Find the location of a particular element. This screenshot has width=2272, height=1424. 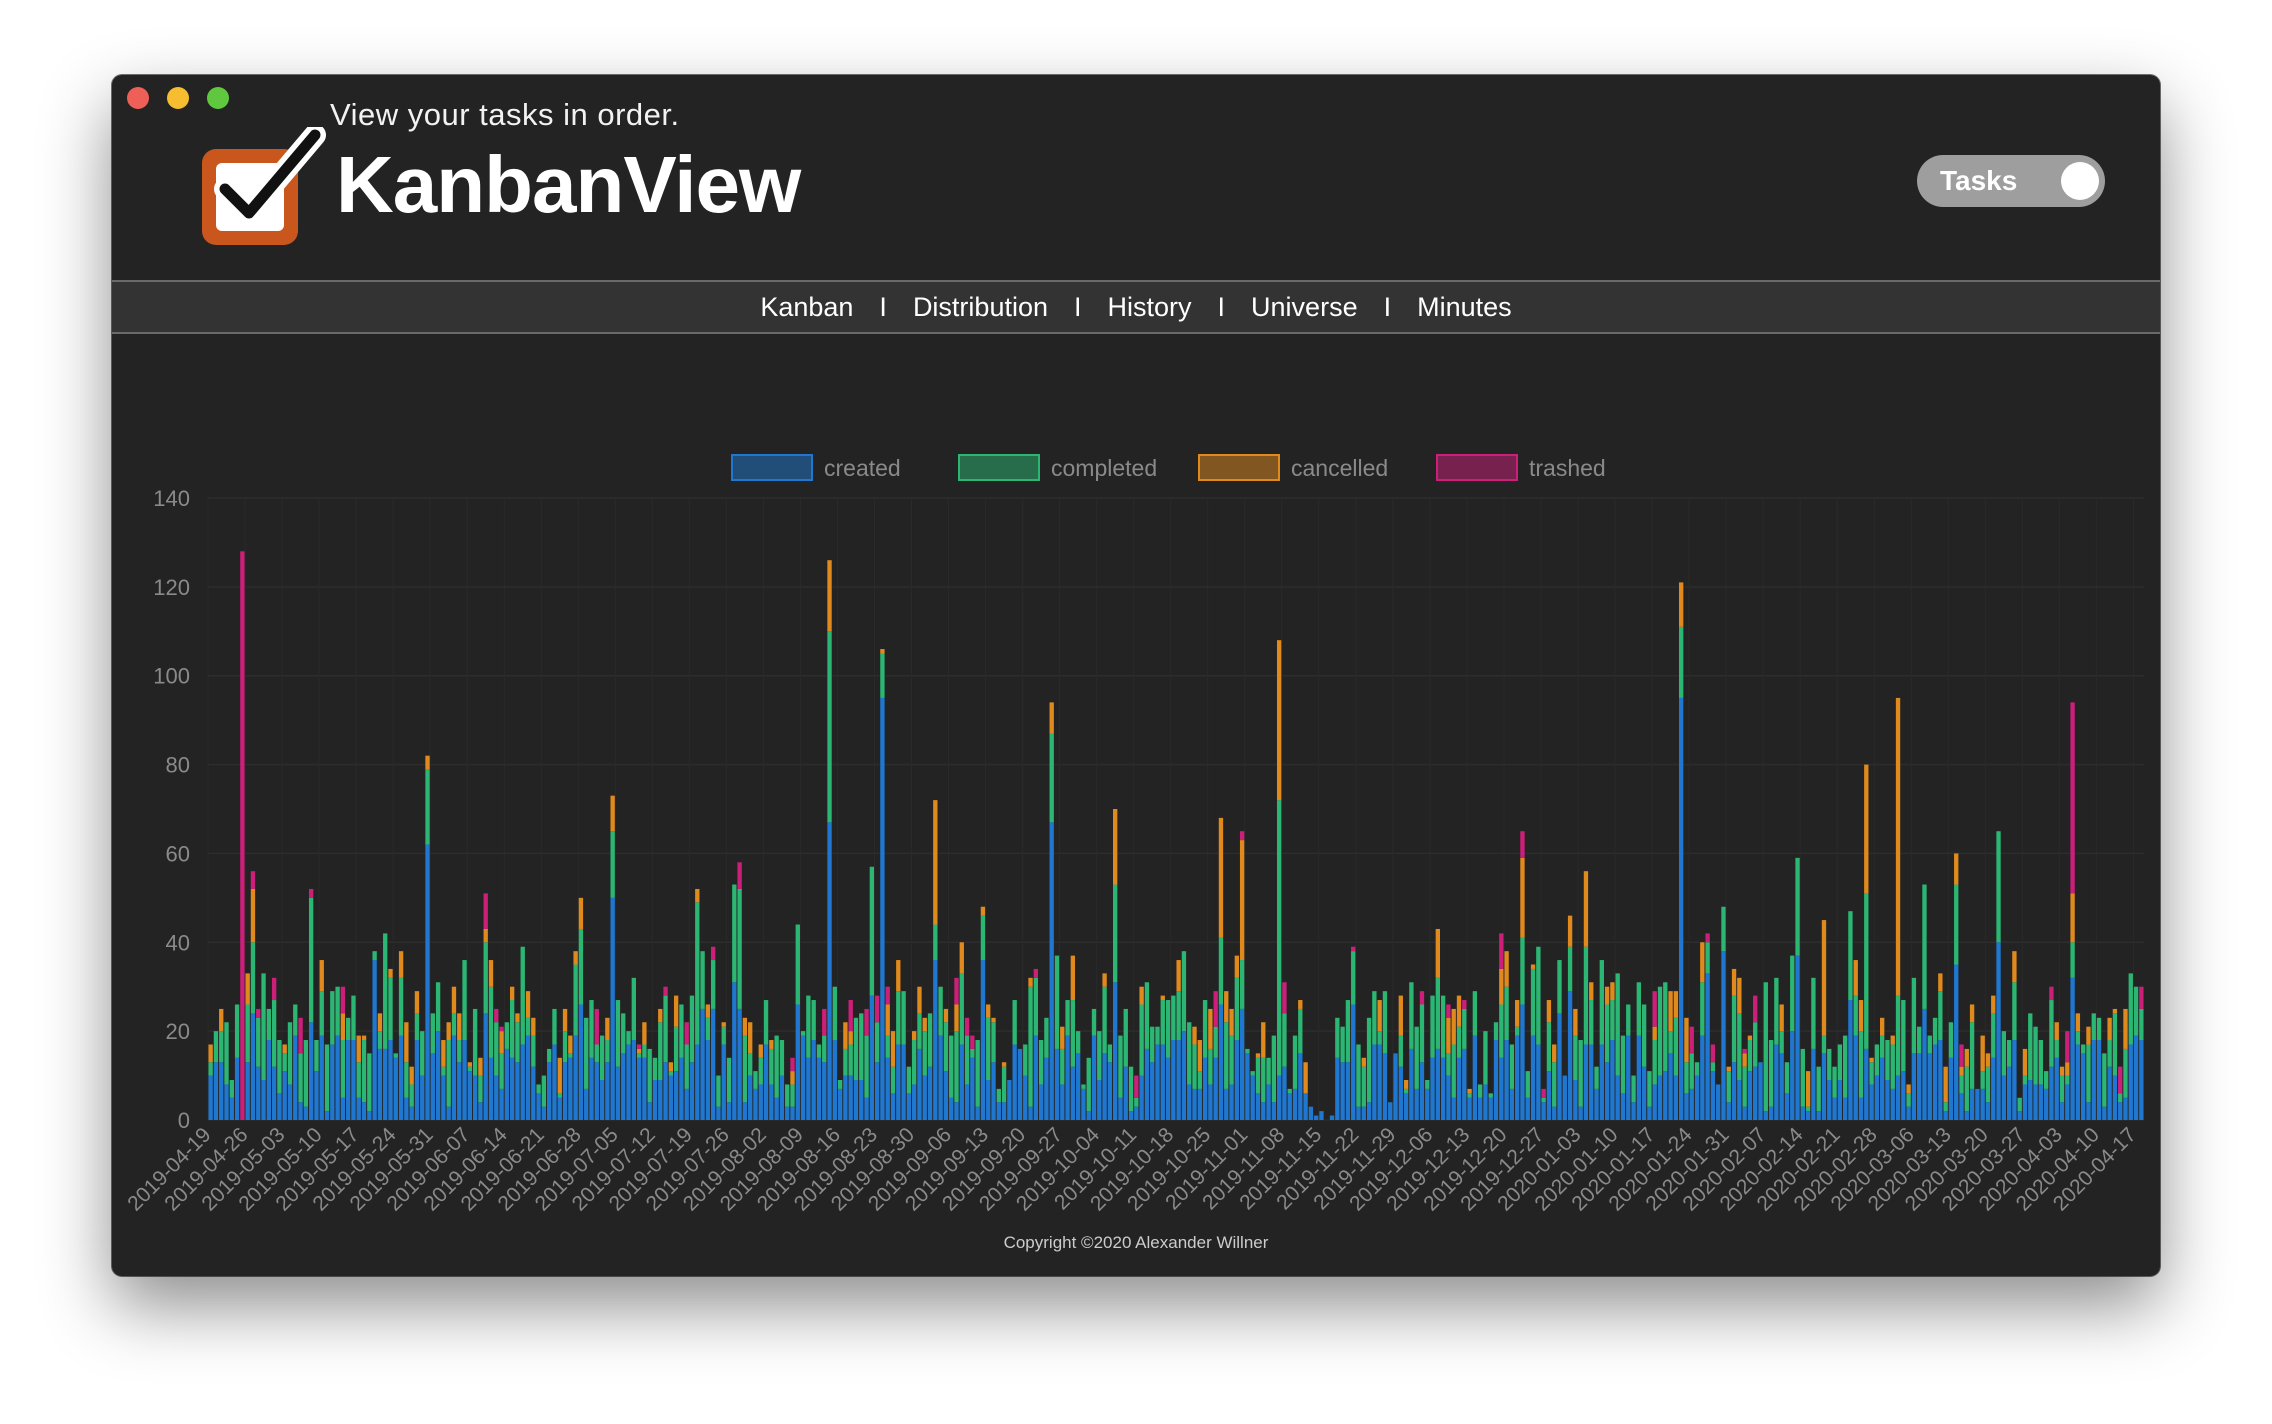

nav-universe: Universe is located at coordinates (1304, 307).